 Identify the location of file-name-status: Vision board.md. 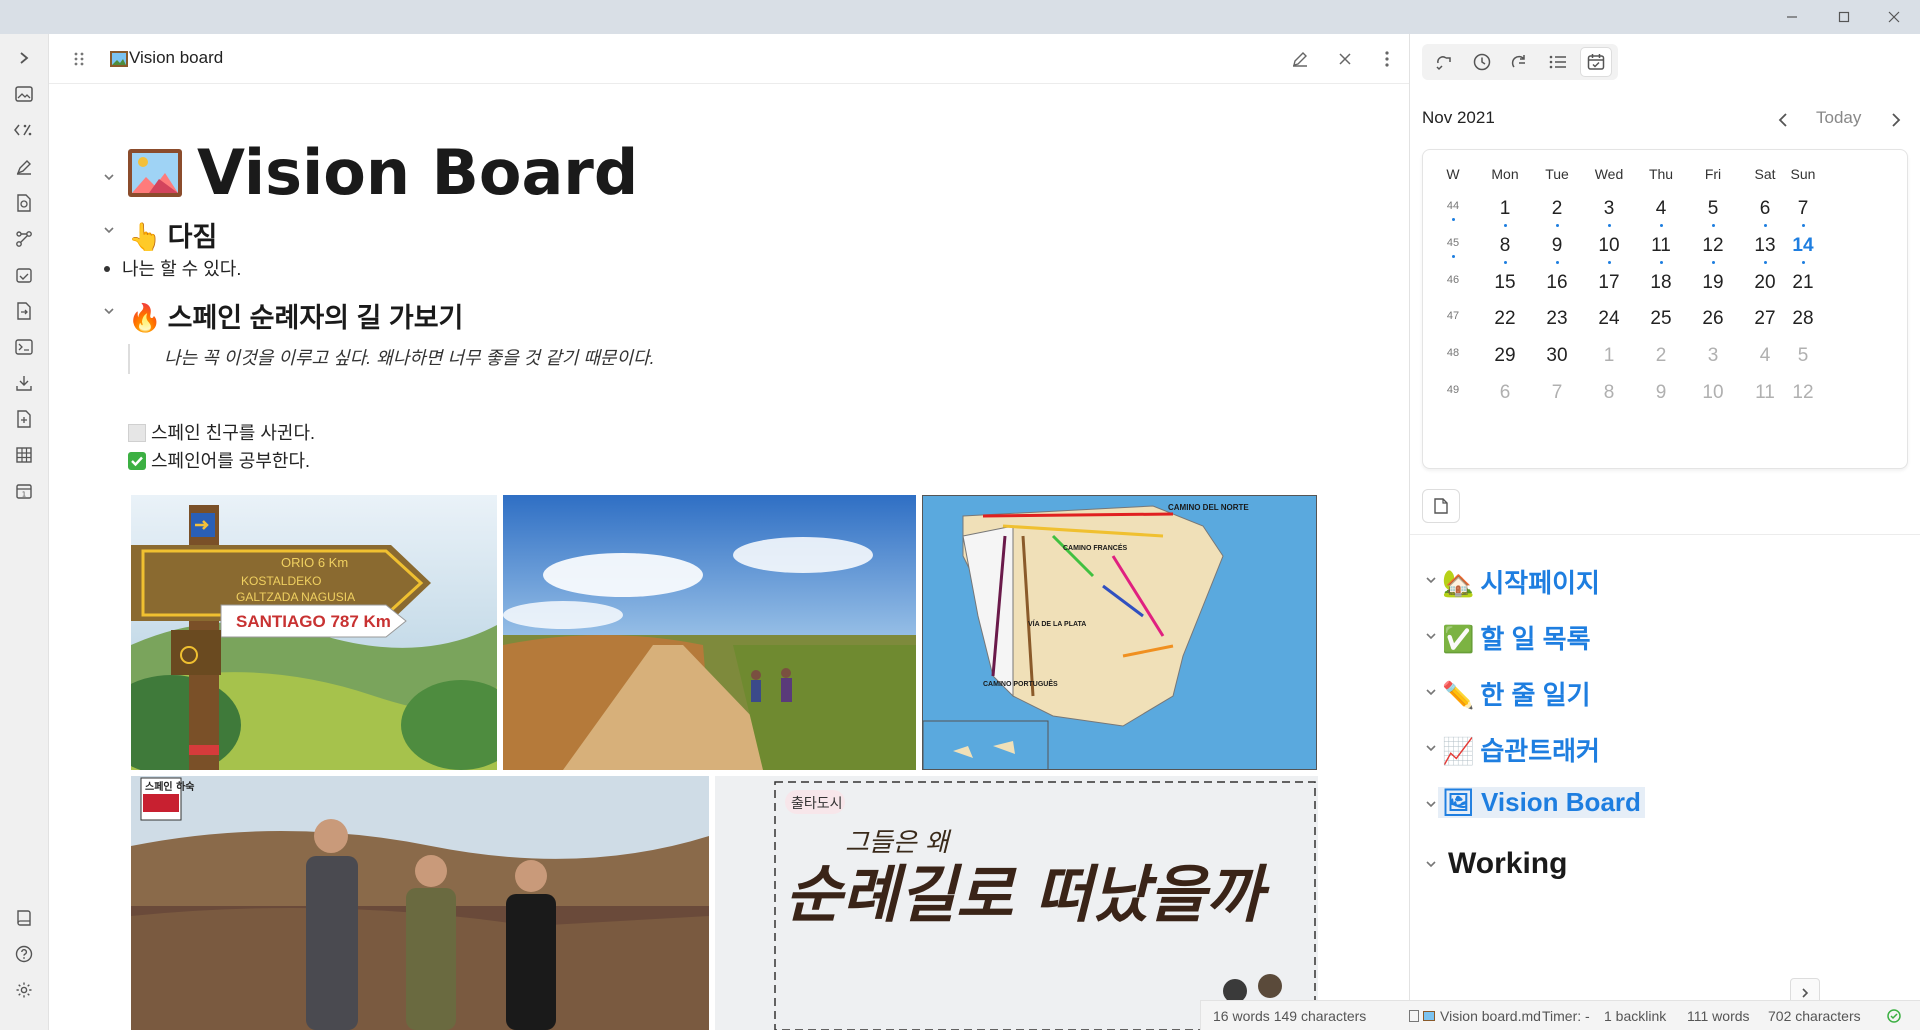
(1475, 1016).